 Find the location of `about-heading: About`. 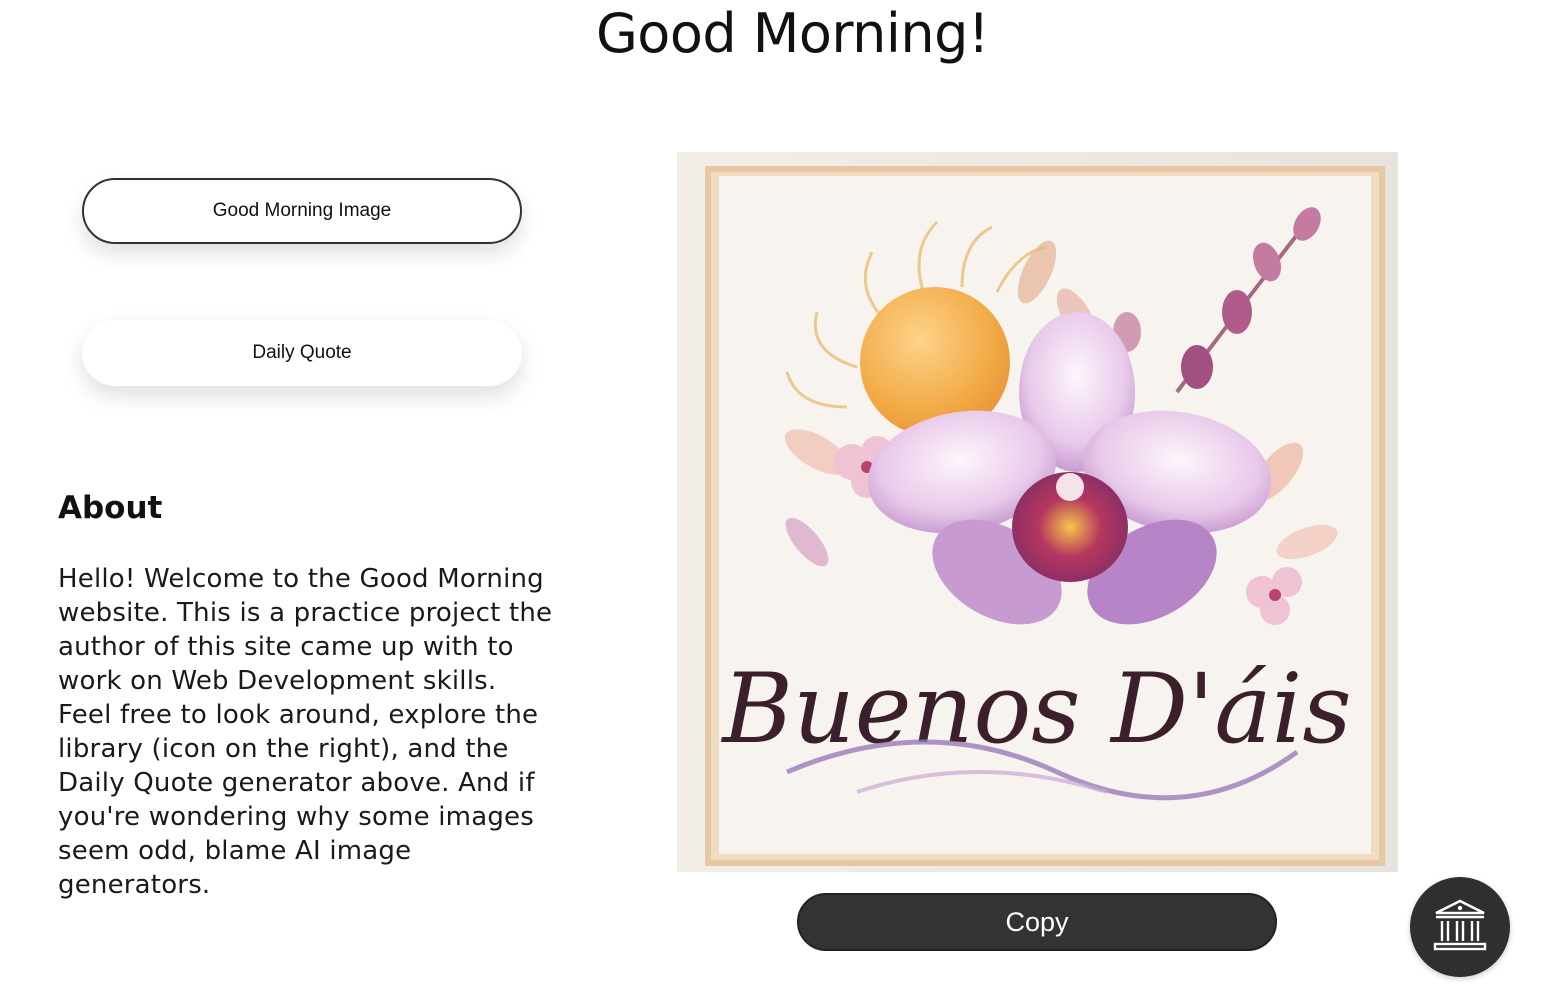

about-heading: About is located at coordinates (110, 508).